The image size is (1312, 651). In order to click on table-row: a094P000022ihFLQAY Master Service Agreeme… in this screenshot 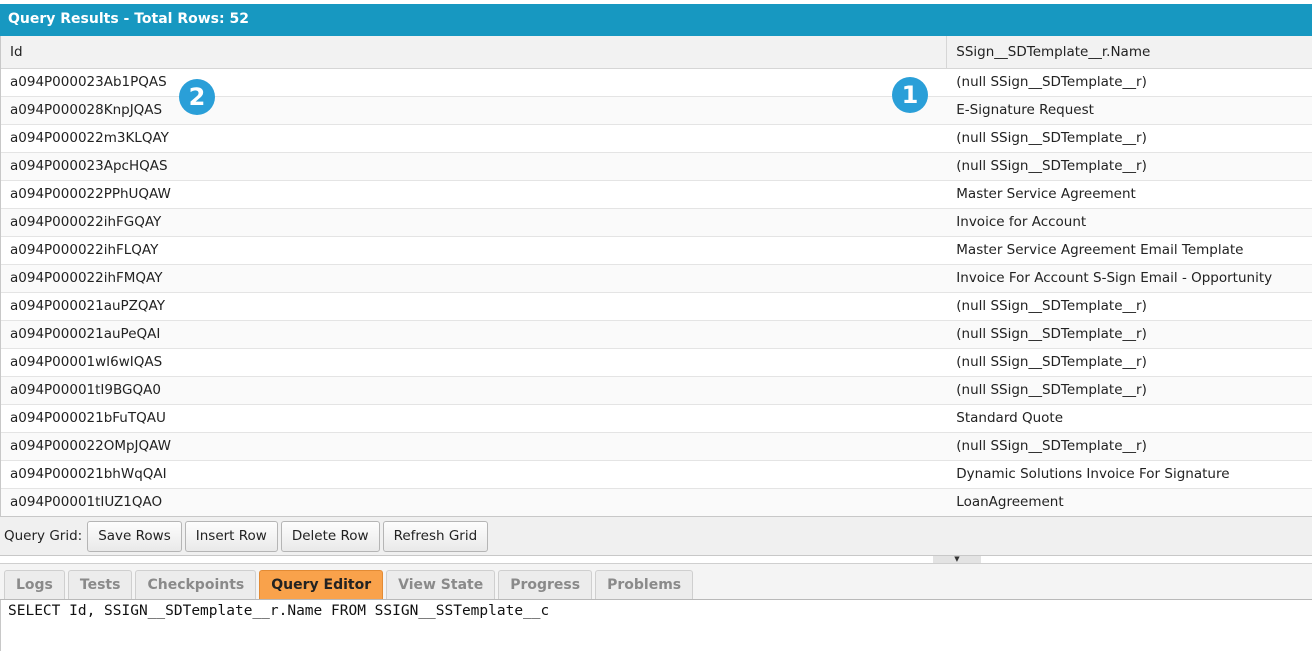, I will do `click(656, 251)`.